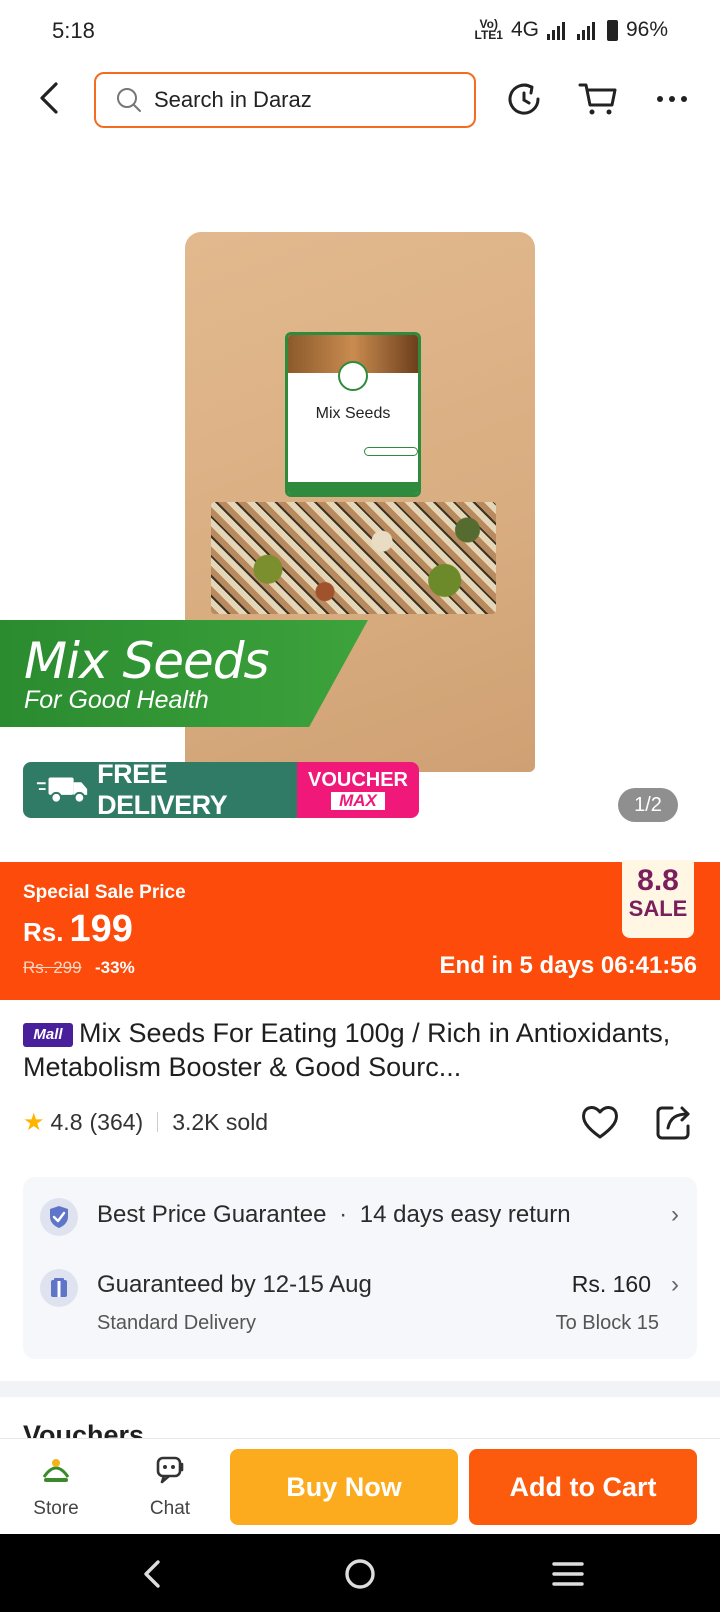  What do you see at coordinates (465, 1214) in the screenshot?
I see `return-policy-text: 14 days easy return` at bounding box center [465, 1214].